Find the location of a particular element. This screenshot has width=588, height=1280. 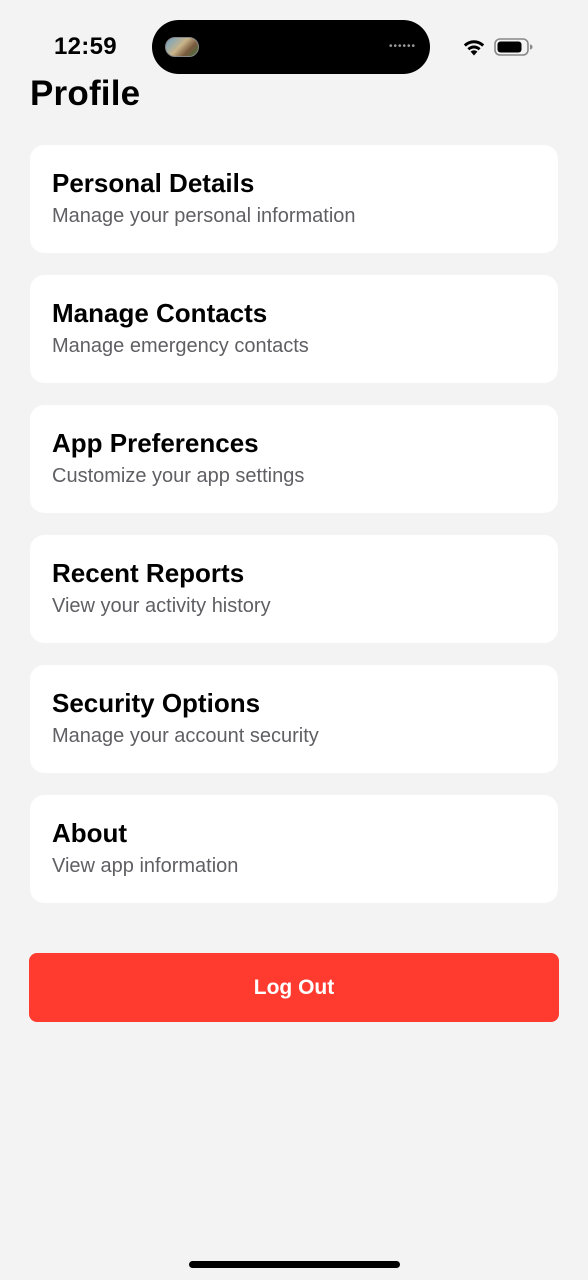

home-indicator is located at coordinates (294, 1264).